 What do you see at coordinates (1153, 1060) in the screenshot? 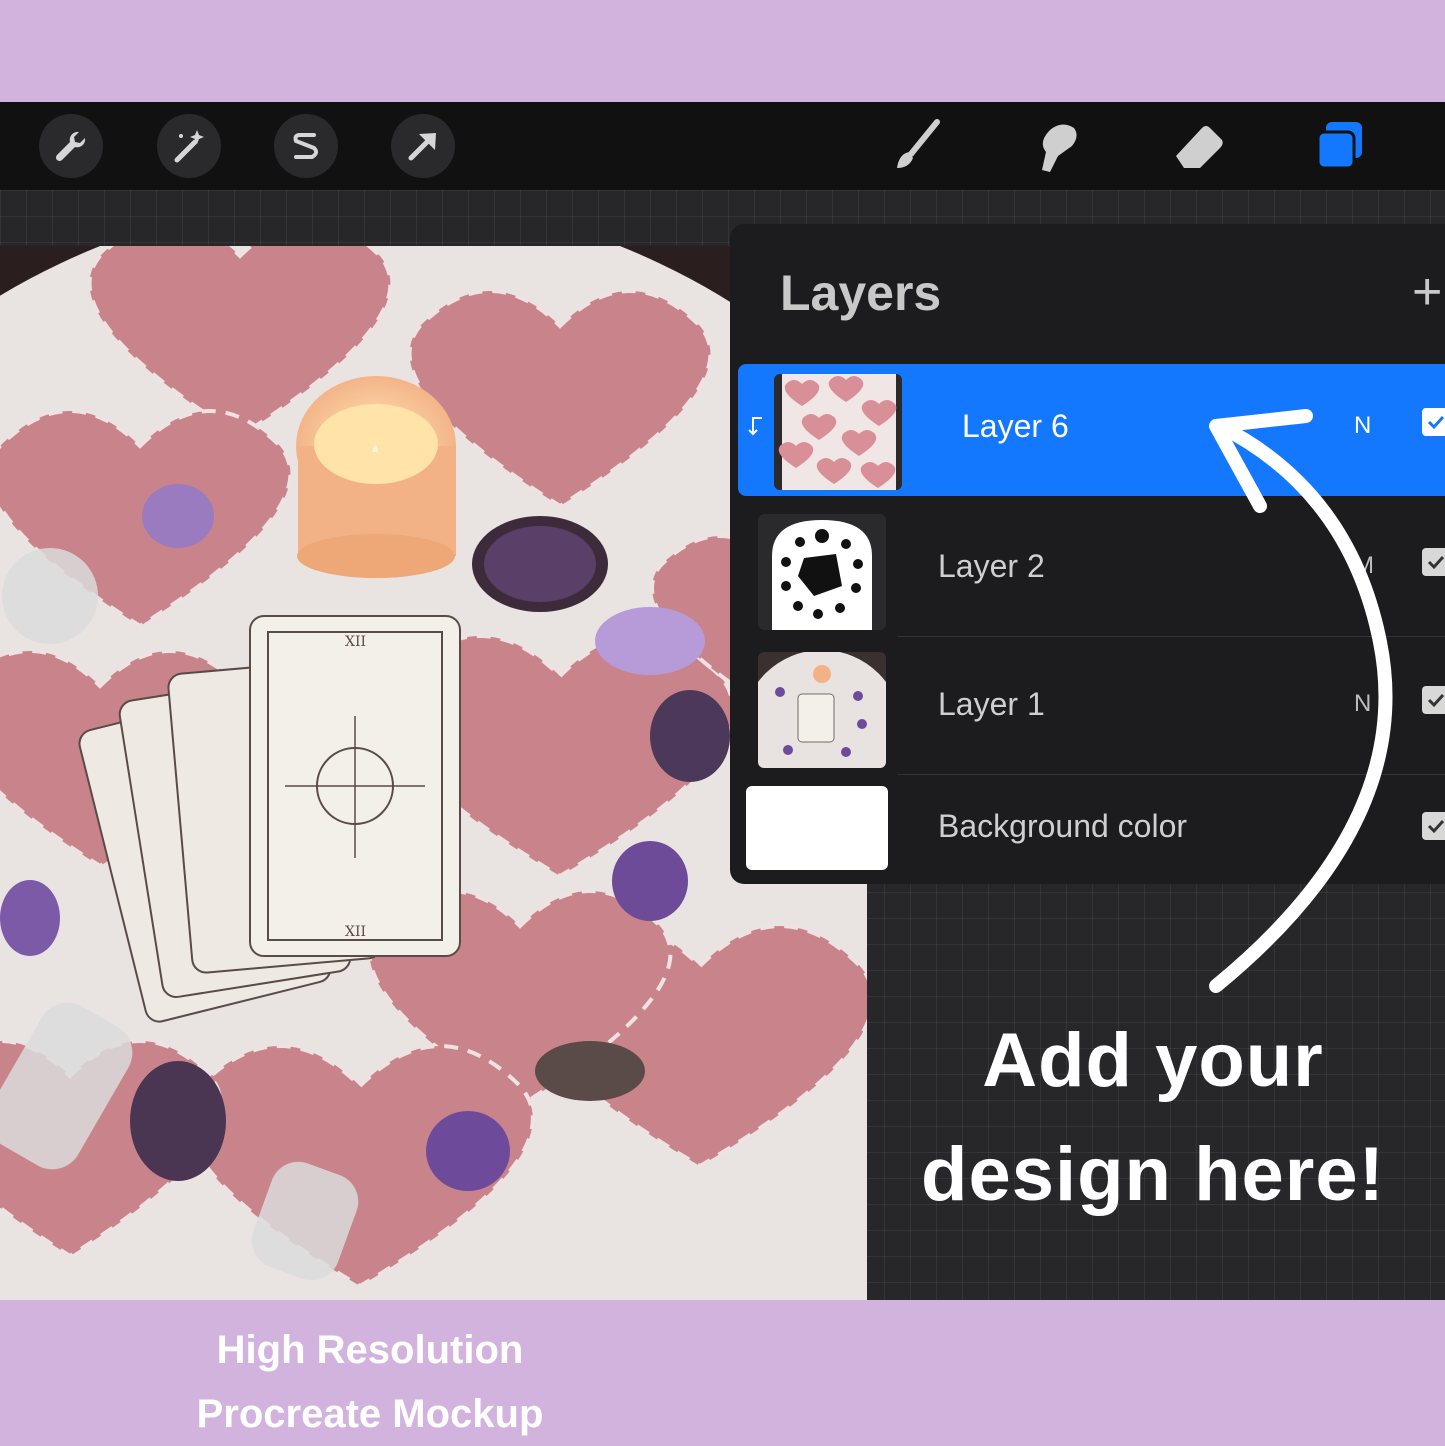
I see `callout-line-1: Add your` at bounding box center [1153, 1060].